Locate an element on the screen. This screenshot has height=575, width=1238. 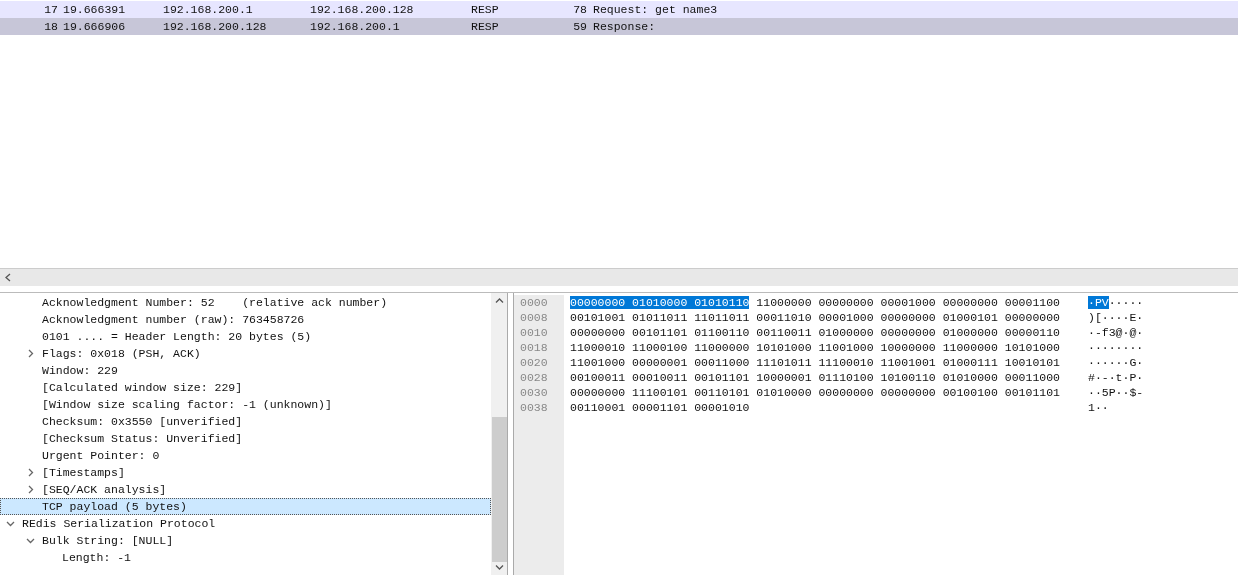
byte-offset: 0008 is located at coordinates (534, 317).